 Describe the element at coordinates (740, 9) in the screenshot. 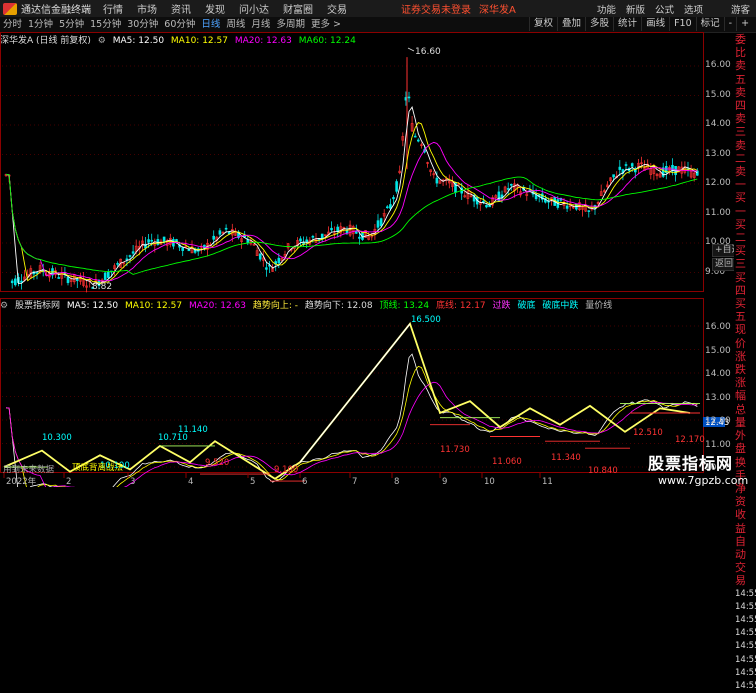

I see `guest-label: 游客` at that location.